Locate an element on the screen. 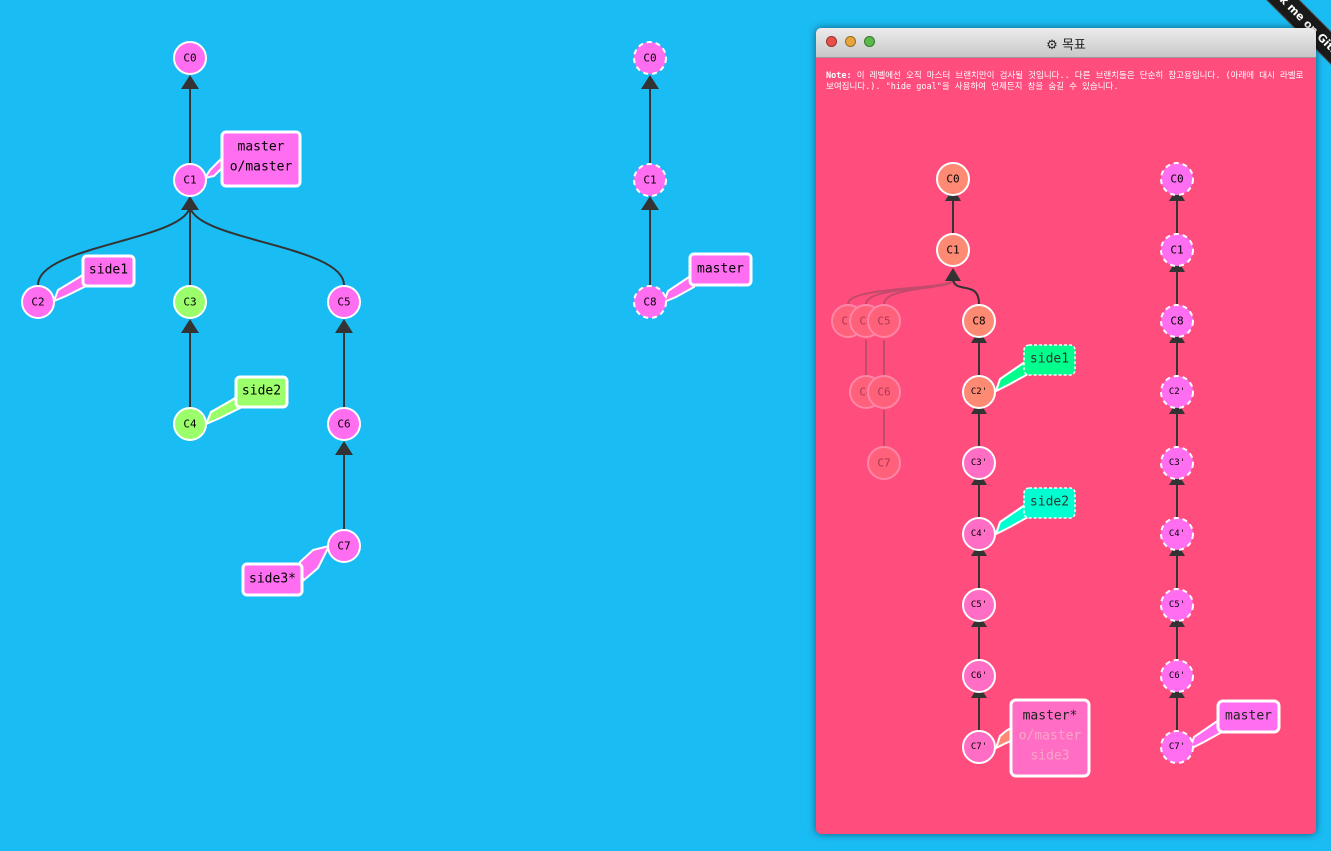 The image size is (1331, 851). goal-commit-C1: C1 is located at coordinates (953, 250).